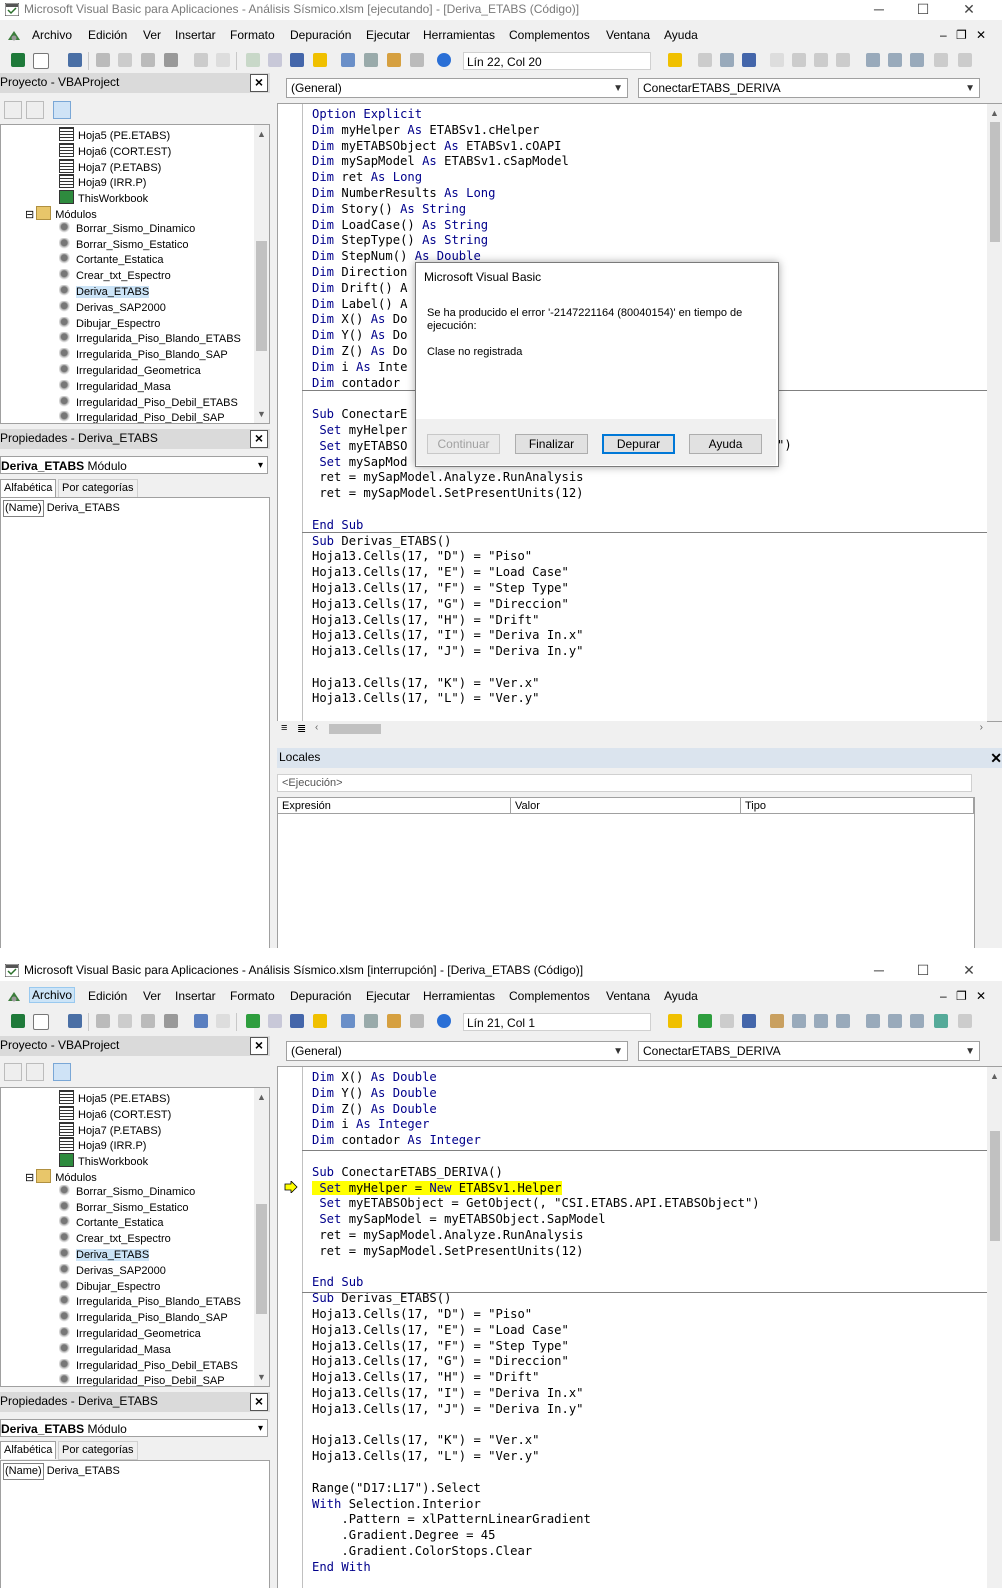 The height and width of the screenshot is (1588, 1002). I want to click on code-line: Dim myETABSObject As ETABSv1.cOAPI, so click(448, 147).